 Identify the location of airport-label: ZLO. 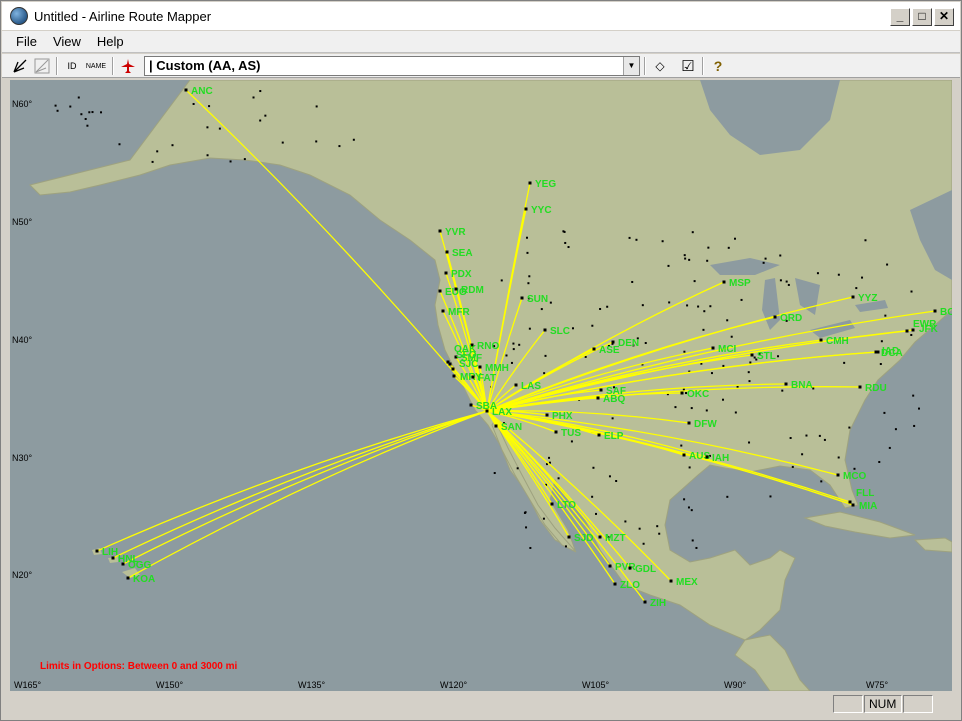
(630, 585).